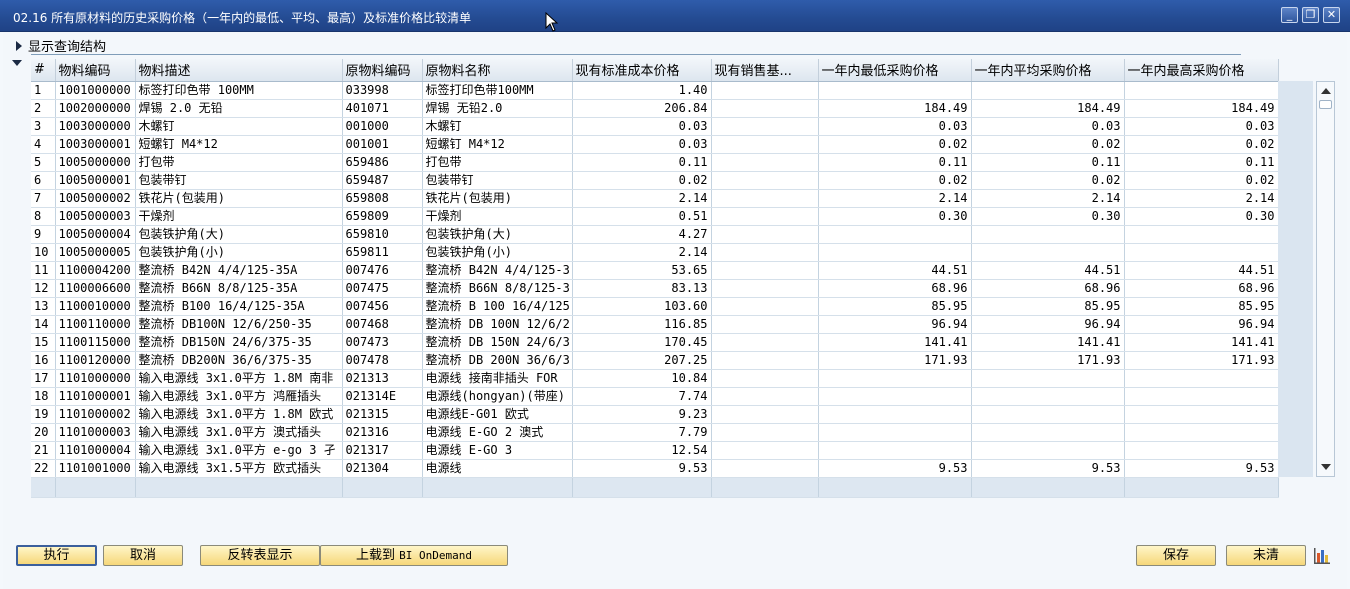 The height and width of the screenshot is (589, 1350). Describe the element at coordinates (1201, 216) in the screenshot. I see `max-price-cell: 0.30` at that location.